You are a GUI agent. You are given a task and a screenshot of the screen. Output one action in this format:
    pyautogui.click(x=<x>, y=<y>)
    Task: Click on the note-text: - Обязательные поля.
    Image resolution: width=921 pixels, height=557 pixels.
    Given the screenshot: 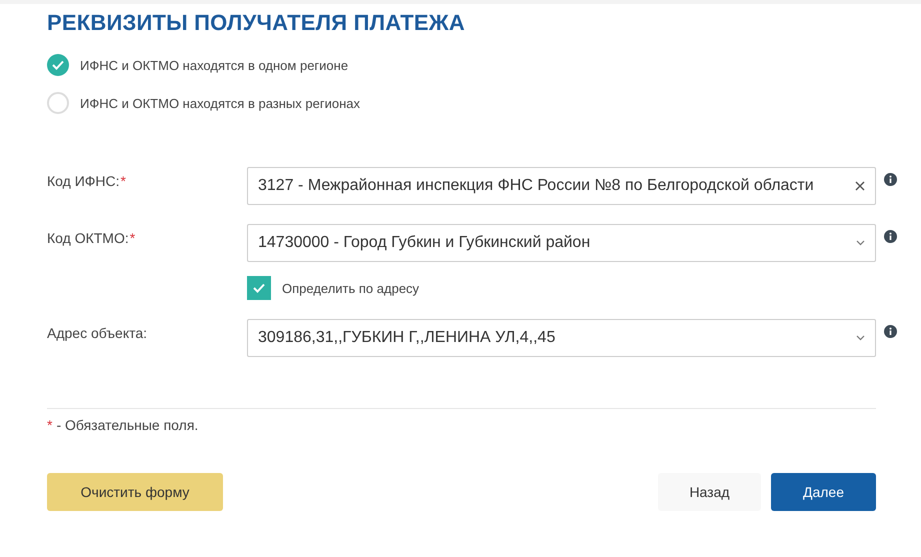 What is the action you would take?
    pyautogui.click(x=127, y=425)
    